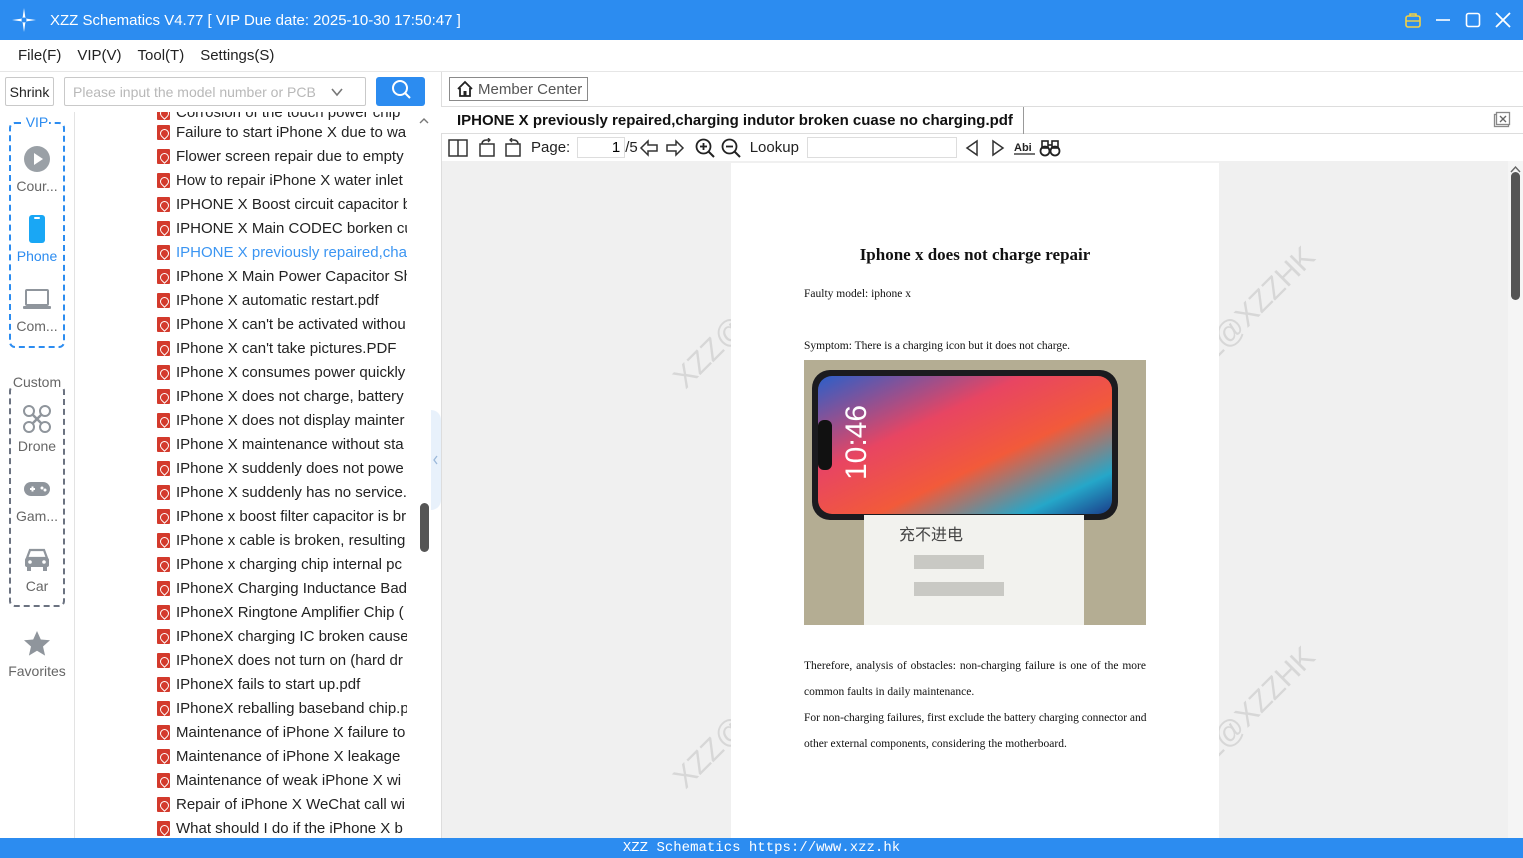 The width and height of the screenshot is (1523, 858). I want to click on phone-photo: 10:46 充不进电, so click(975, 492).